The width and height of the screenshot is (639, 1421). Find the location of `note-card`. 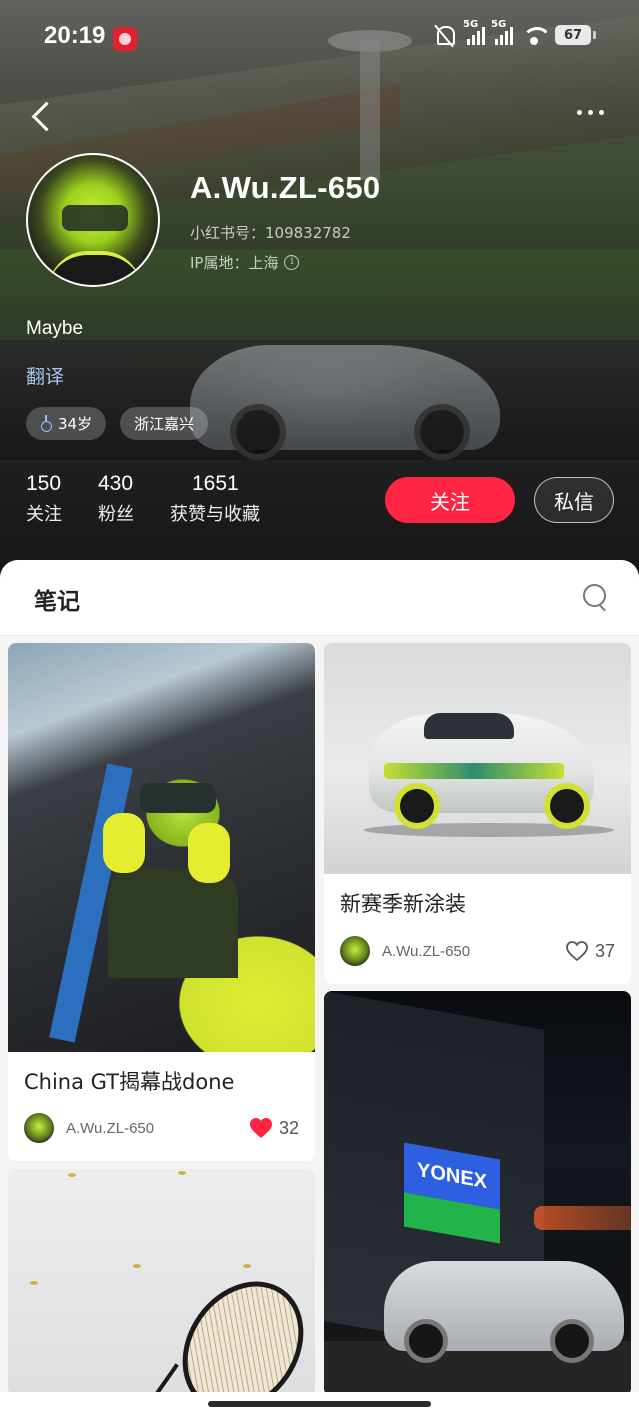

note-card is located at coordinates (161, 1282).